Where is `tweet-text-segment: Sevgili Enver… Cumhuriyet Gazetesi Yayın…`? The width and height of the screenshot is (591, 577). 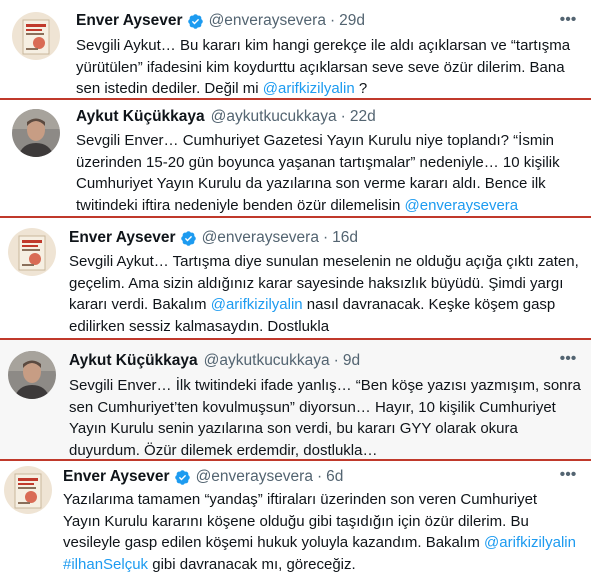
tweet-text-segment: Sevgili Enver… Cumhuriyet Gazetesi Yayın… is located at coordinates (315, 140).